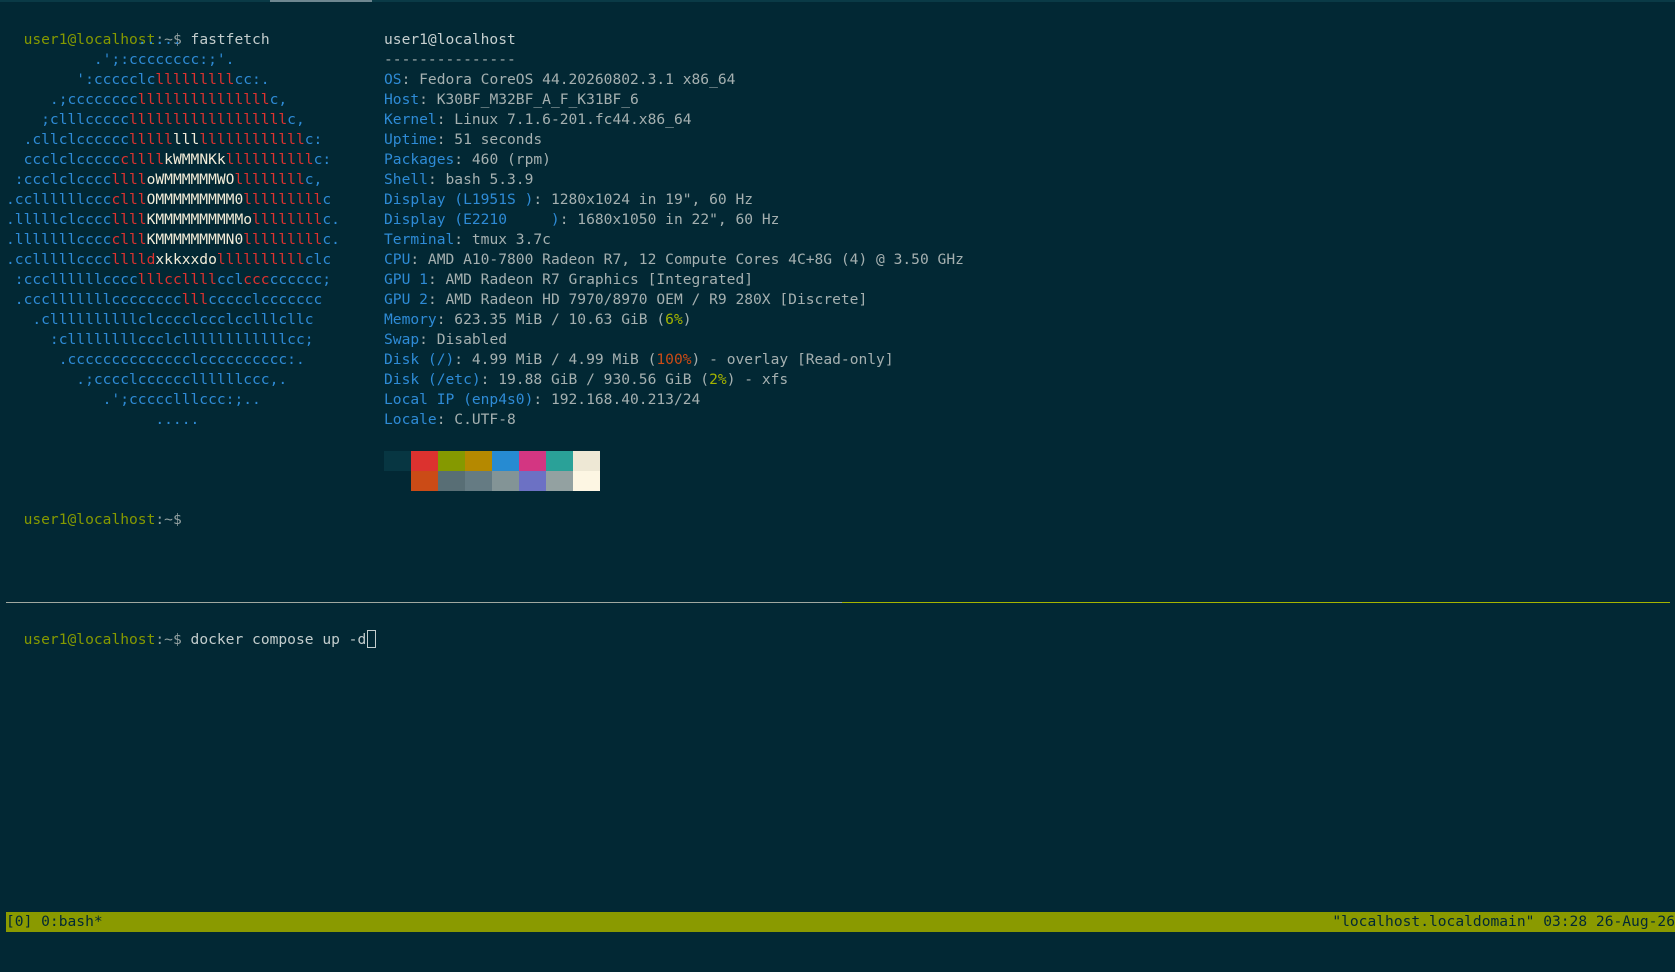 This screenshot has height=972, width=1675. Describe the element at coordinates (502, 159) in the screenshot. I see `info-value: : 460 (rpm)` at that location.